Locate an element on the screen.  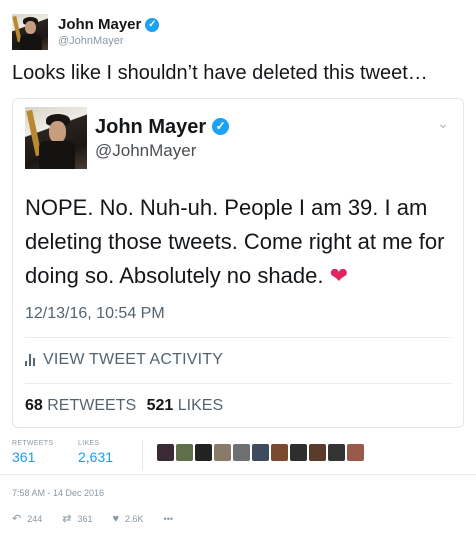
quoted-tweet-stats: 68 RETWEETS 521 LIKES is located at coordinates (124, 406).